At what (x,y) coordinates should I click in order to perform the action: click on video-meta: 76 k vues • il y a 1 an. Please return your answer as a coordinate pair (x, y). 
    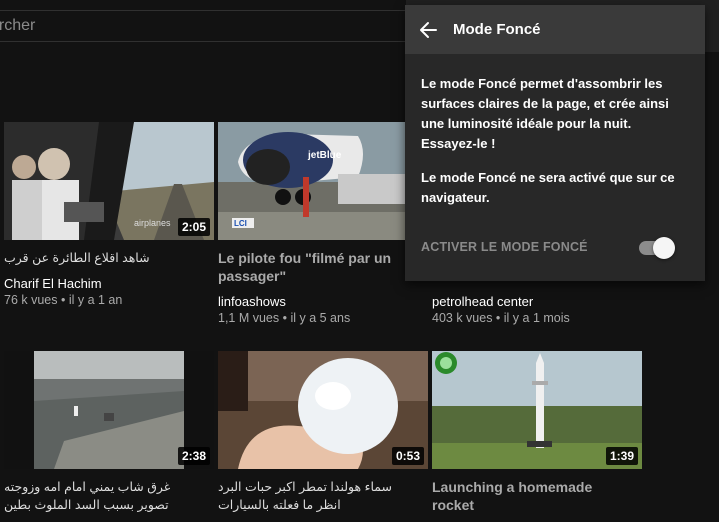
    Looking at the image, I should click on (63, 300).